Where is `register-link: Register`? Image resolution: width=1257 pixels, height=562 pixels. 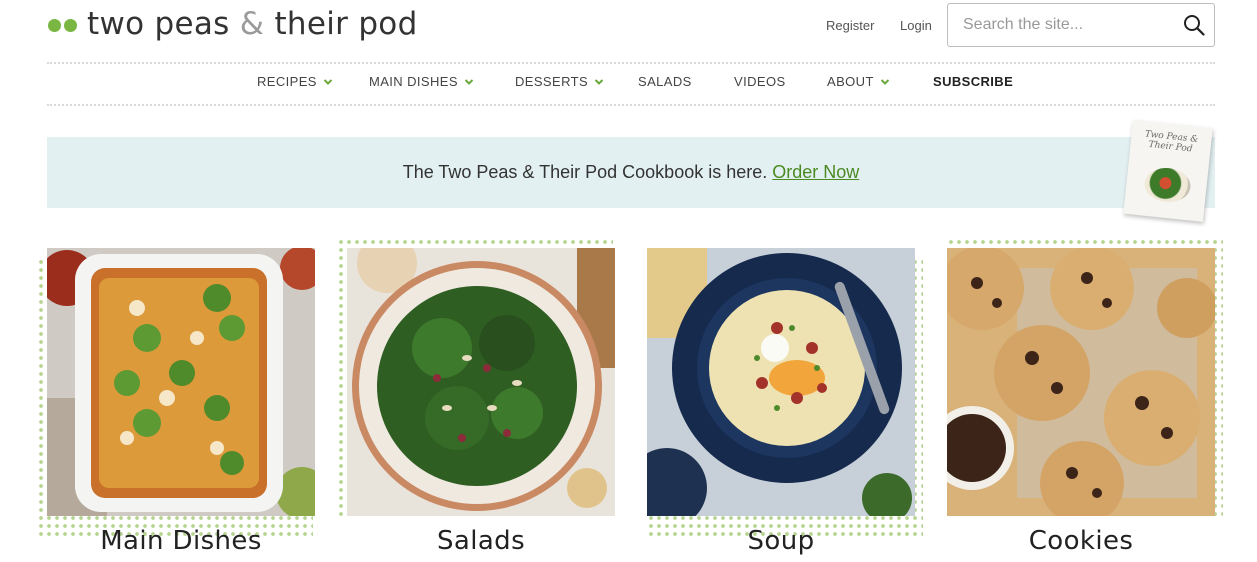 register-link: Register is located at coordinates (850, 25).